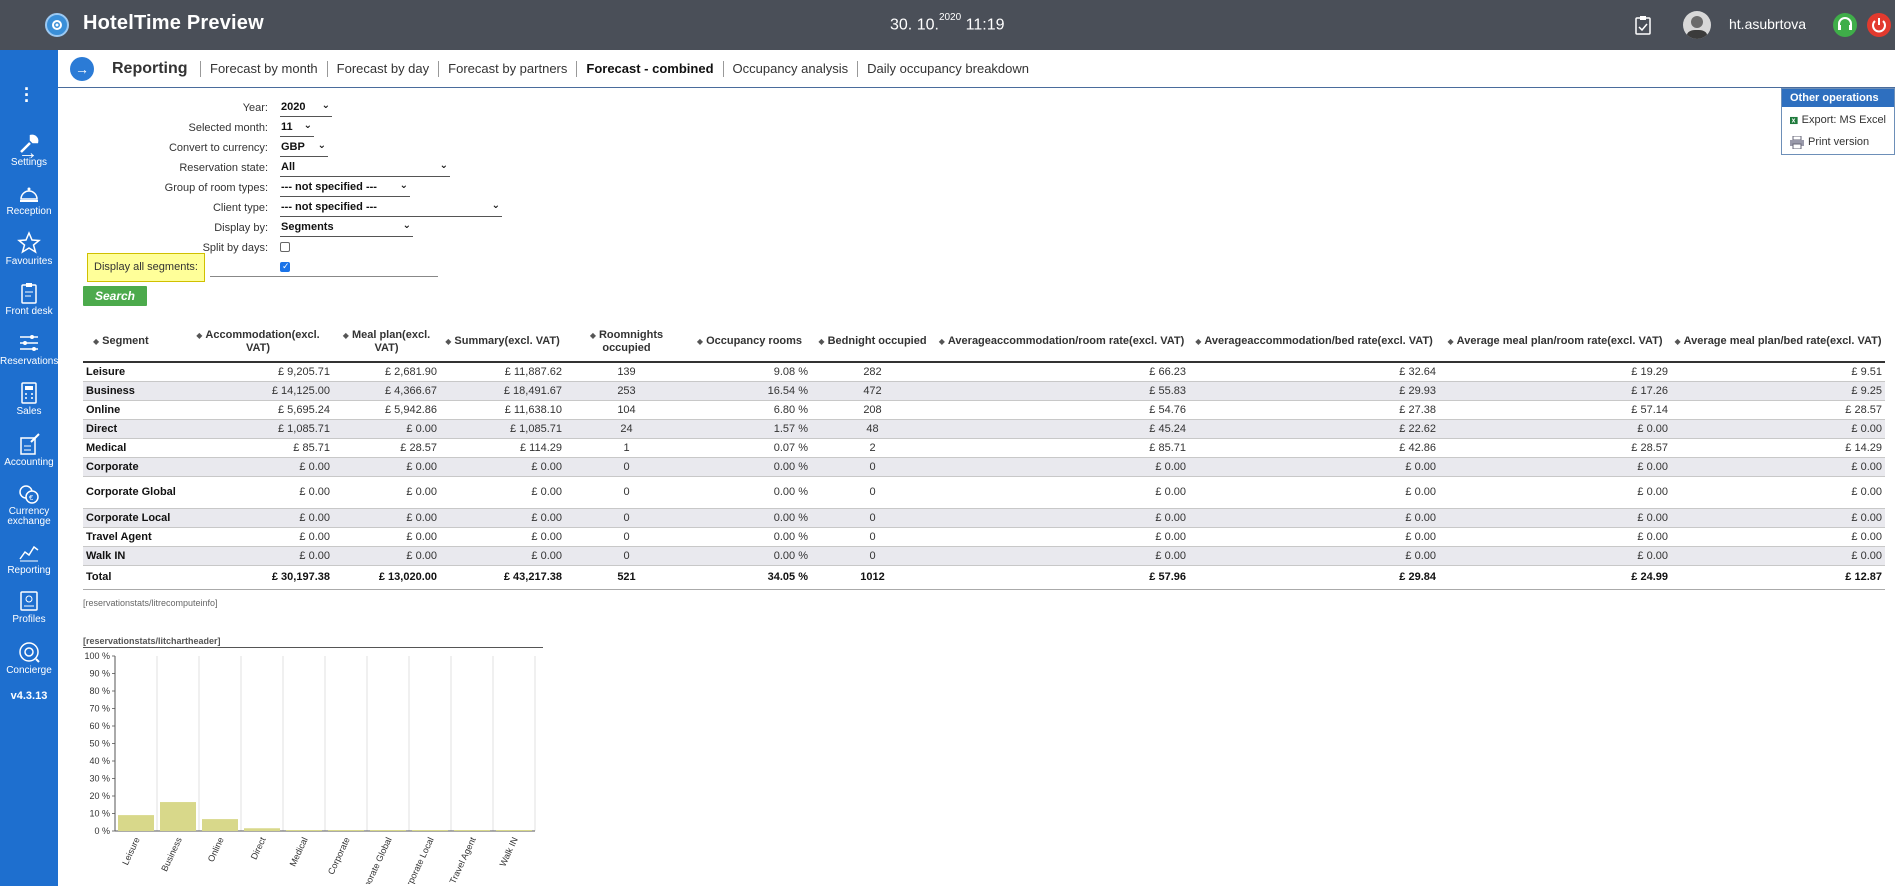  What do you see at coordinates (1555, 342) in the screenshot?
I see `column-header: ◆ Average meal plan/room rate(excl. VAT)` at bounding box center [1555, 342].